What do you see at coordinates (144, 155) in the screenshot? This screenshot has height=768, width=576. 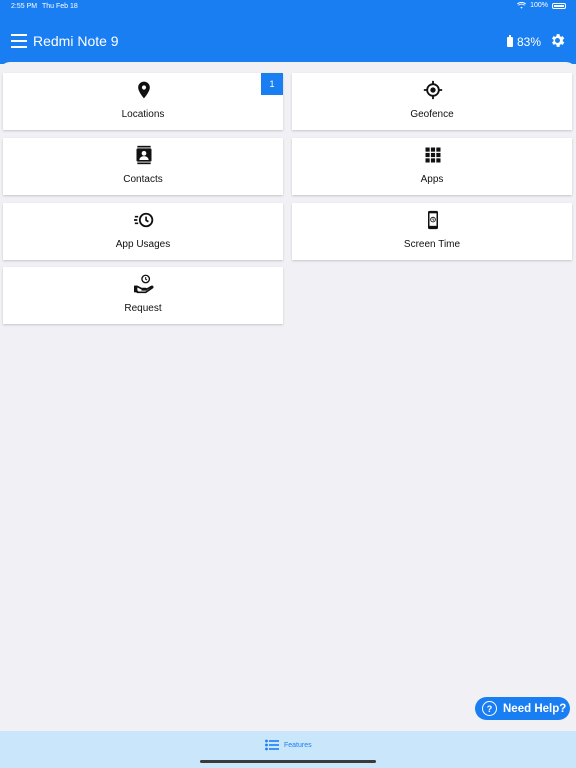 I see `contact-book-icon` at bounding box center [144, 155].